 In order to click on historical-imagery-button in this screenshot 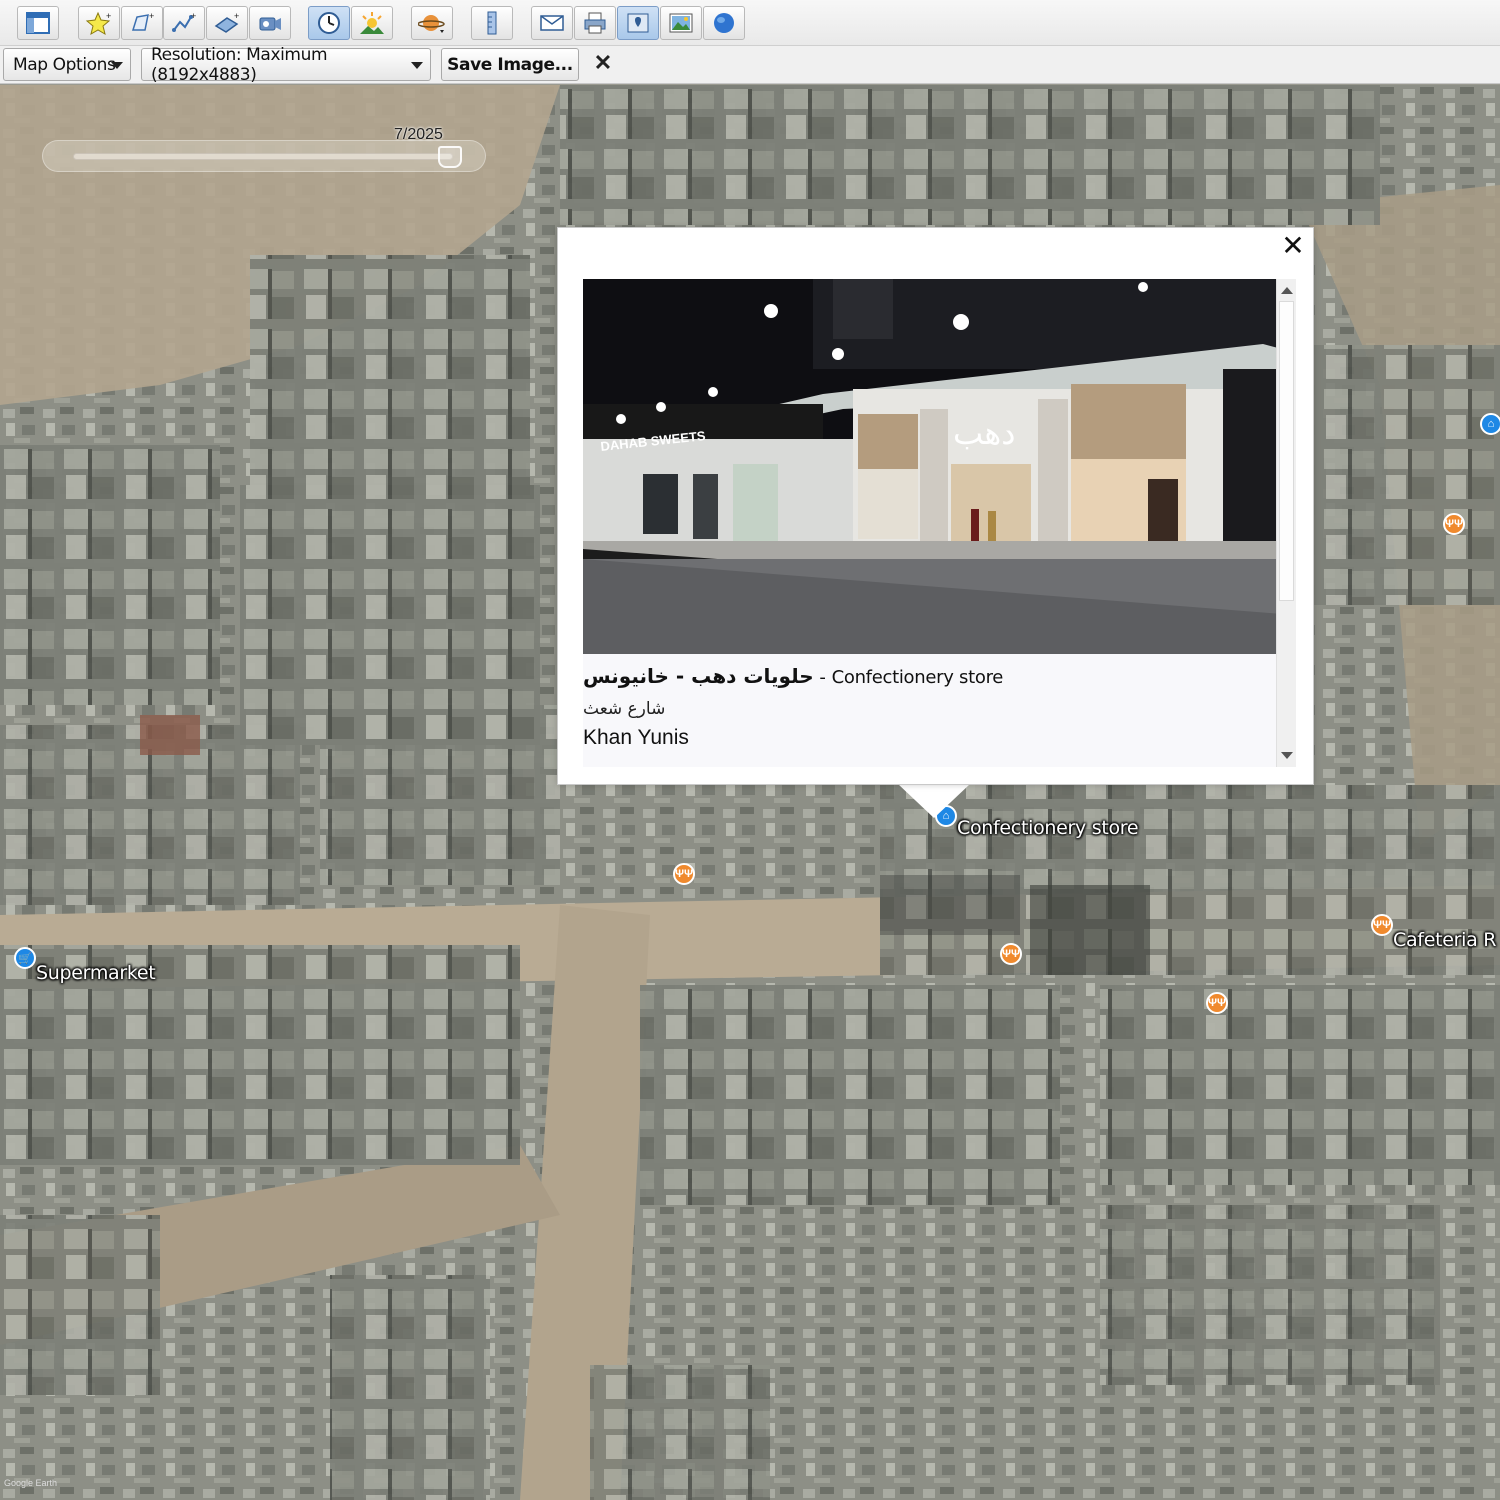, I will do `click(329, 23)`.